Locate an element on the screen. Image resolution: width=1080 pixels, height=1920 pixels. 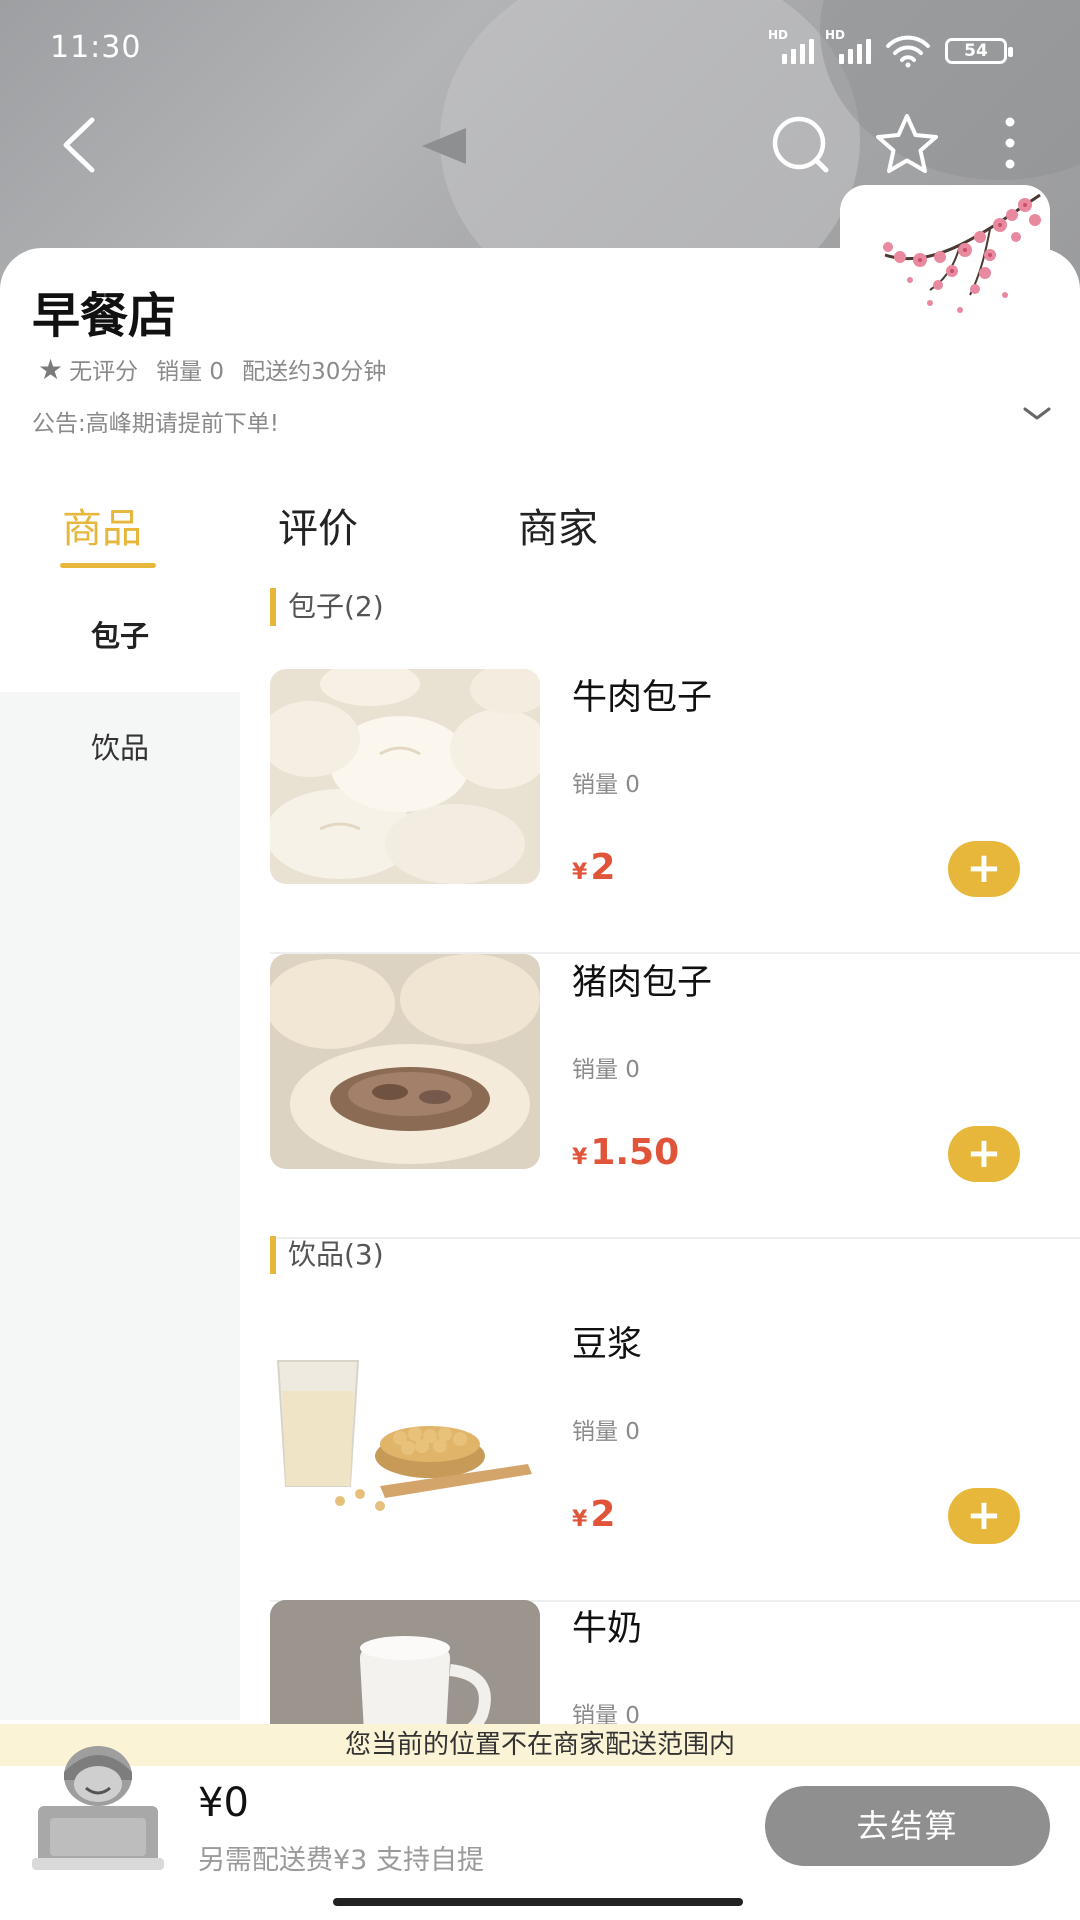
product-price: ¥1.50 is located at coordinates (626, 1152).